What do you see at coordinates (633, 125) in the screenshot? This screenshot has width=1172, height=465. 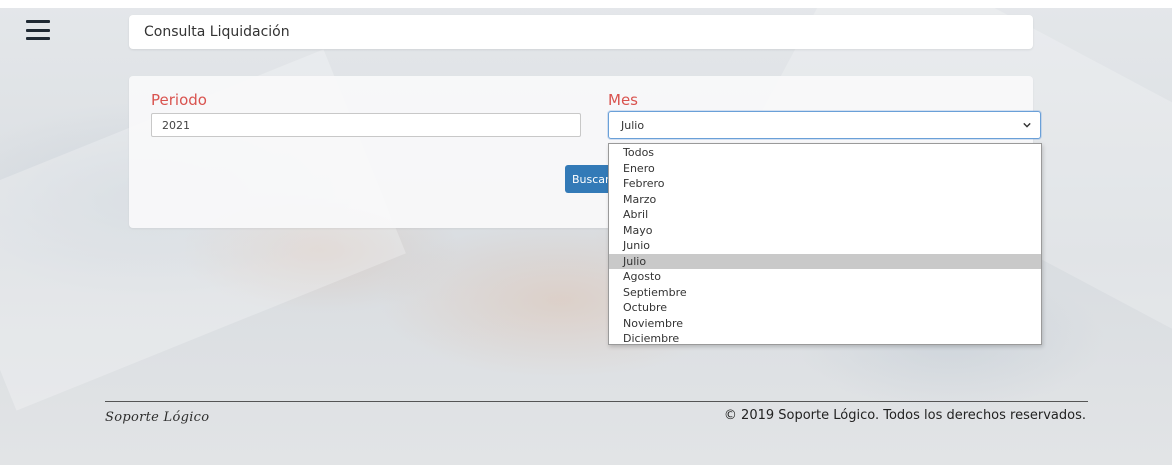 I see `mes-selected-value: Julio` at bounding box center [633, 125].